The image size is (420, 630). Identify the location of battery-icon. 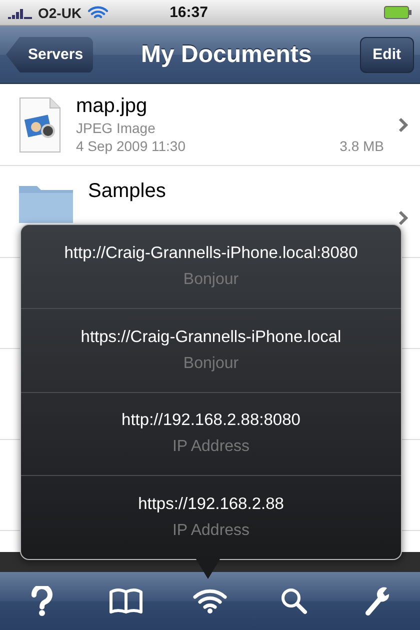
(398, 12).